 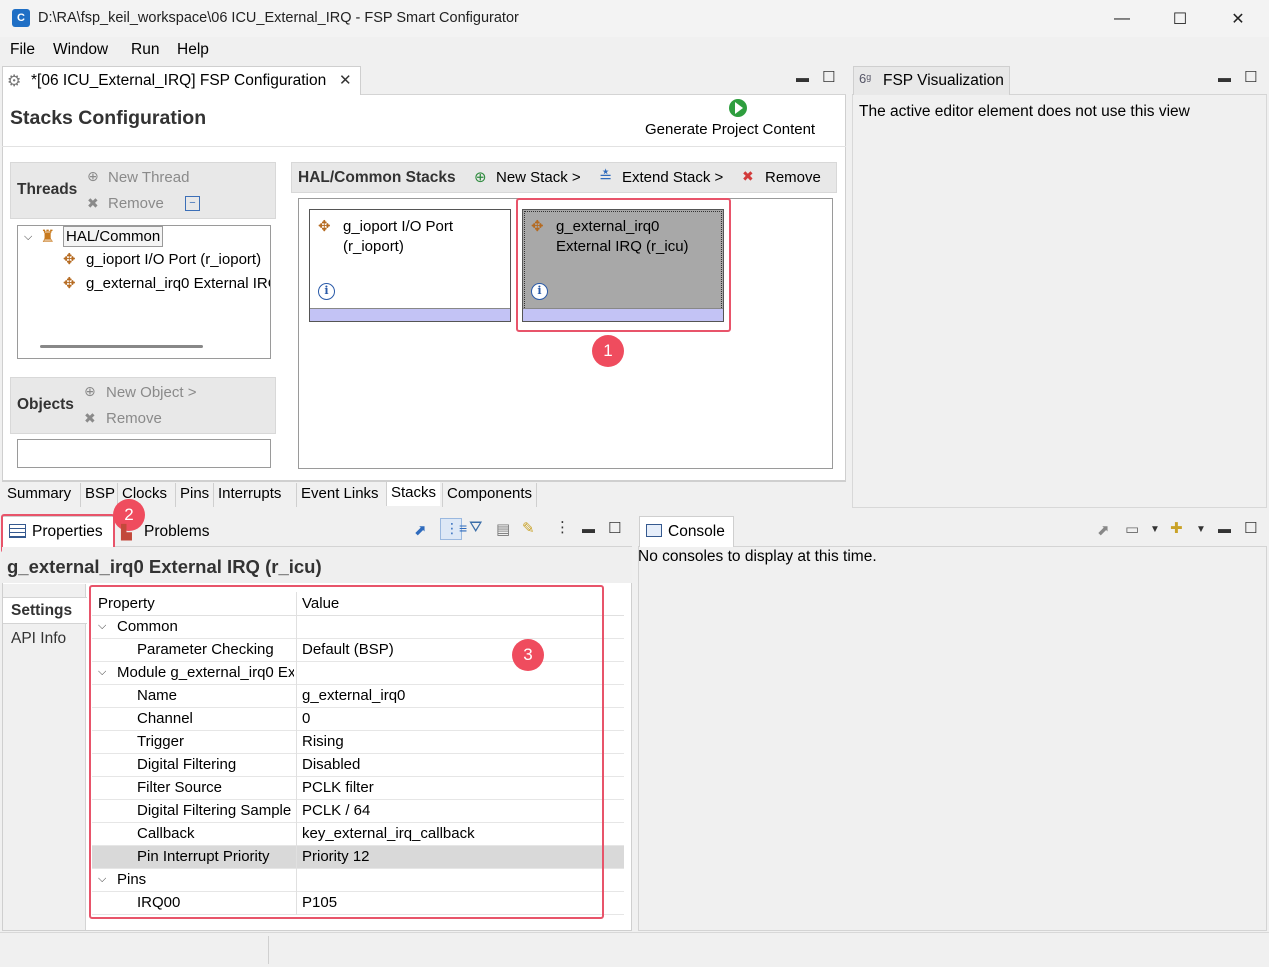 I want to click on status-divider, so click(x=268, y=950).